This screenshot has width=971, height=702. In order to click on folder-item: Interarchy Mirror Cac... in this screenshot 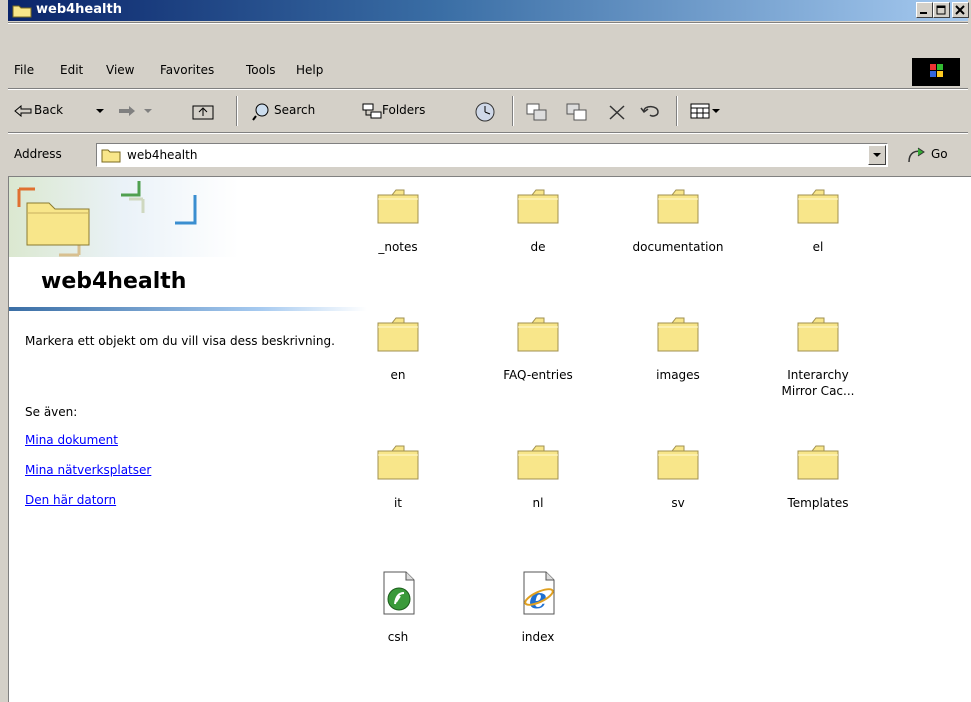, I will do `click(818, 357)`.